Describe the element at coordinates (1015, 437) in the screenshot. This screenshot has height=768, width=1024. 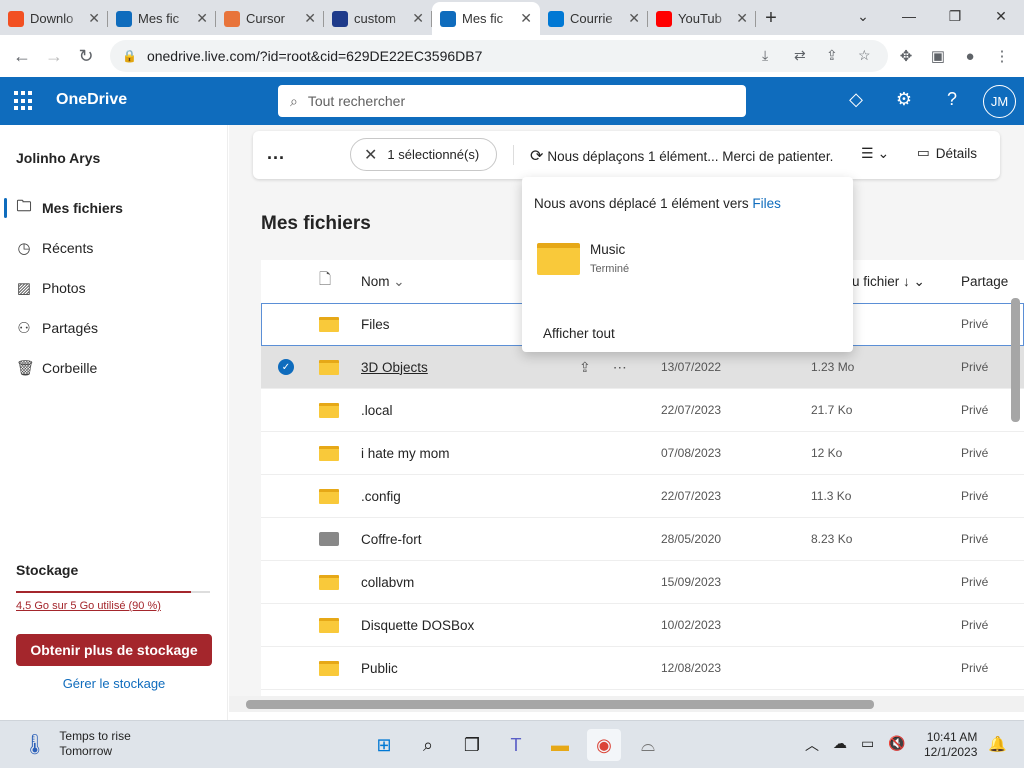
I see `vertical-scrollbar` at that location.